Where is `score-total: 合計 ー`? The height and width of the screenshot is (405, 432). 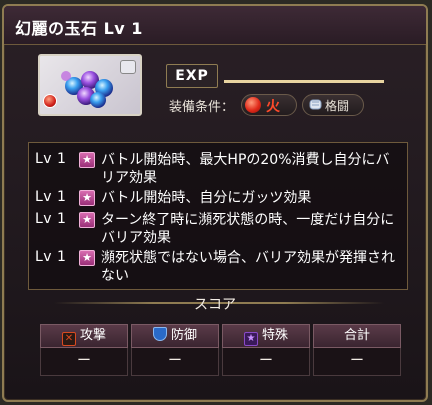
score-total: 合計 ー is located at coordinates (357, 350).